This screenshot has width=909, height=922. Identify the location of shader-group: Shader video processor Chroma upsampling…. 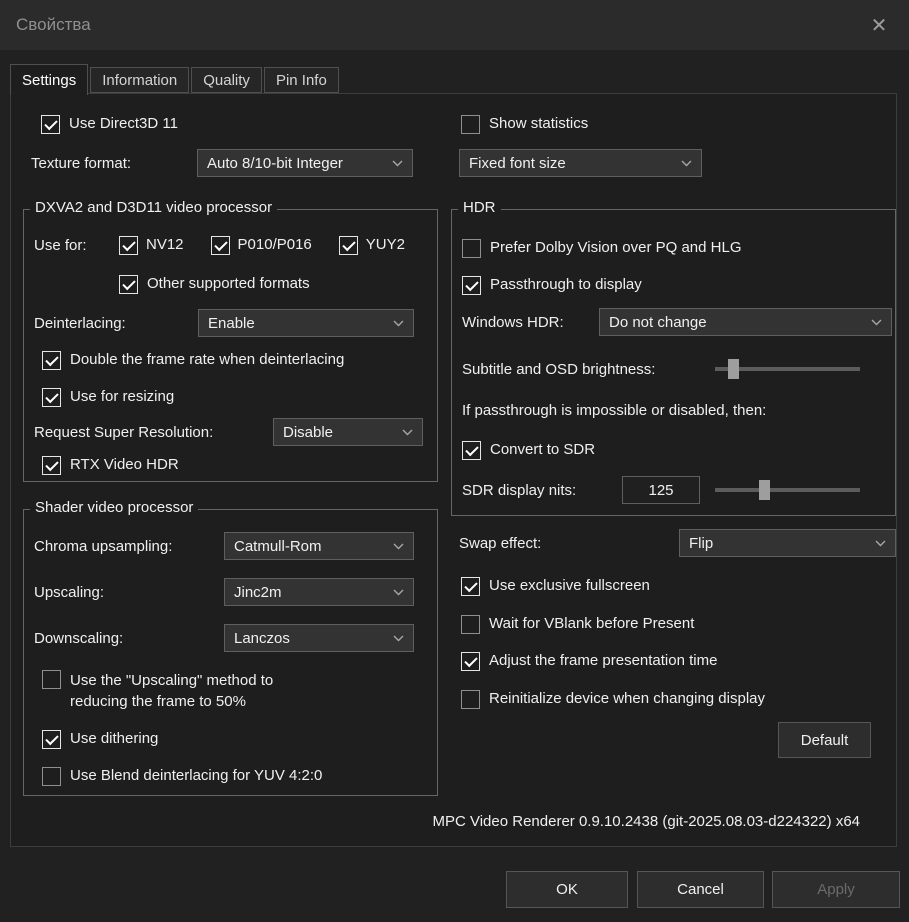
(230, 647).